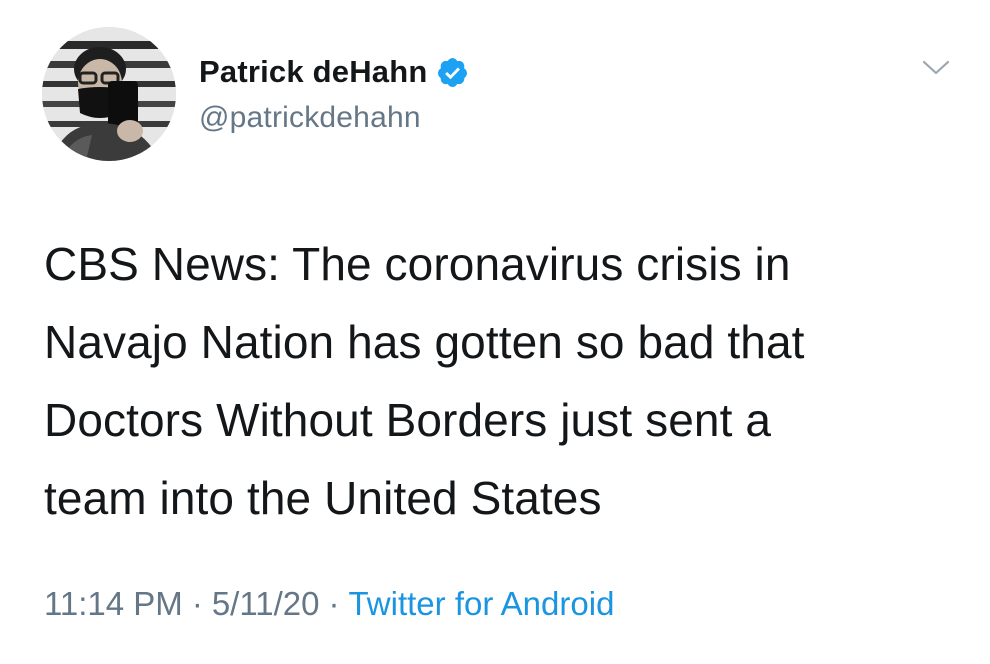  Describe the element at coordinates (417, 264) in the screenshot. I see `tweet-text-line: CBS News: The coronavirus crisis in` at that location.